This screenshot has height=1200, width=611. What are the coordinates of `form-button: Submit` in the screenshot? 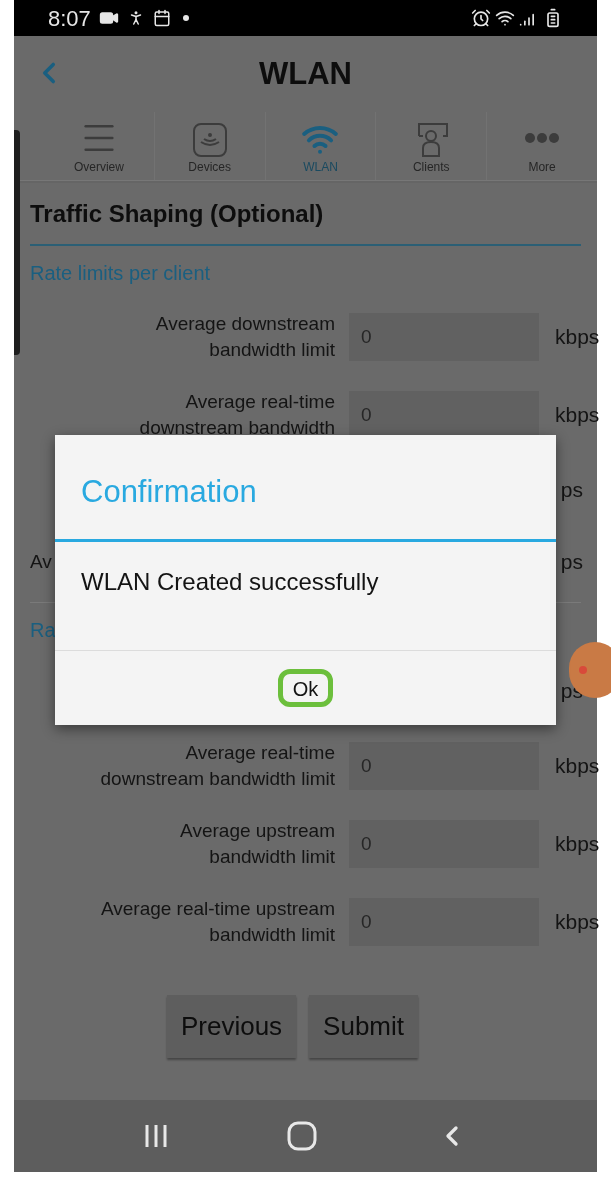 It's located at (364, 1026).